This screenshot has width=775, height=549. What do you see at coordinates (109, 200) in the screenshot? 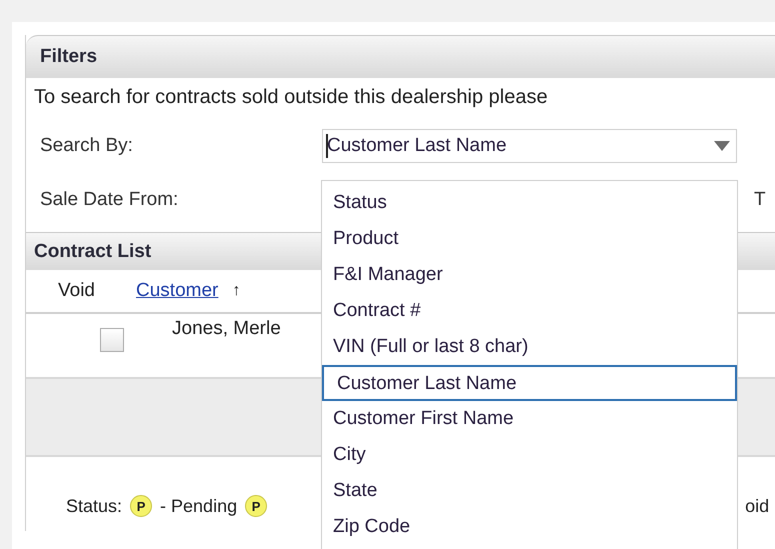
I see `field-label: Sale Date From:` at bounding box center [109, 200].